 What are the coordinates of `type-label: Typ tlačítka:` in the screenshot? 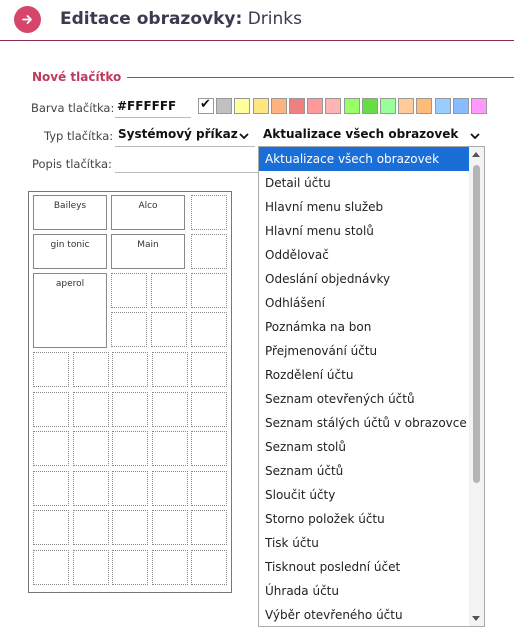 It's located at (79, 136).